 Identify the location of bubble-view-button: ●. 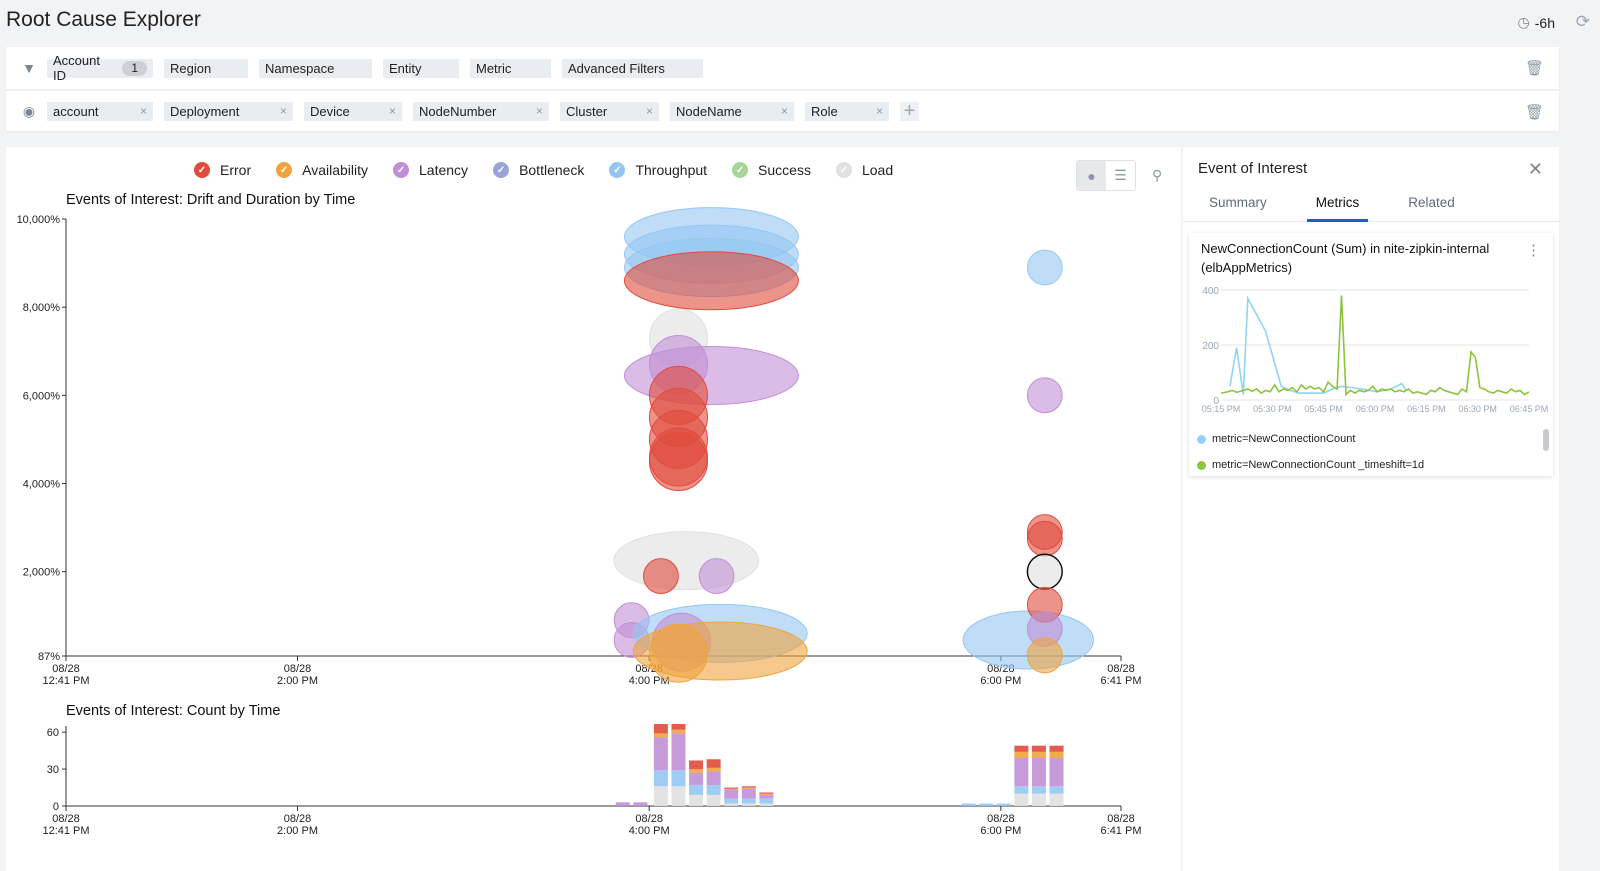
(1091, 175).